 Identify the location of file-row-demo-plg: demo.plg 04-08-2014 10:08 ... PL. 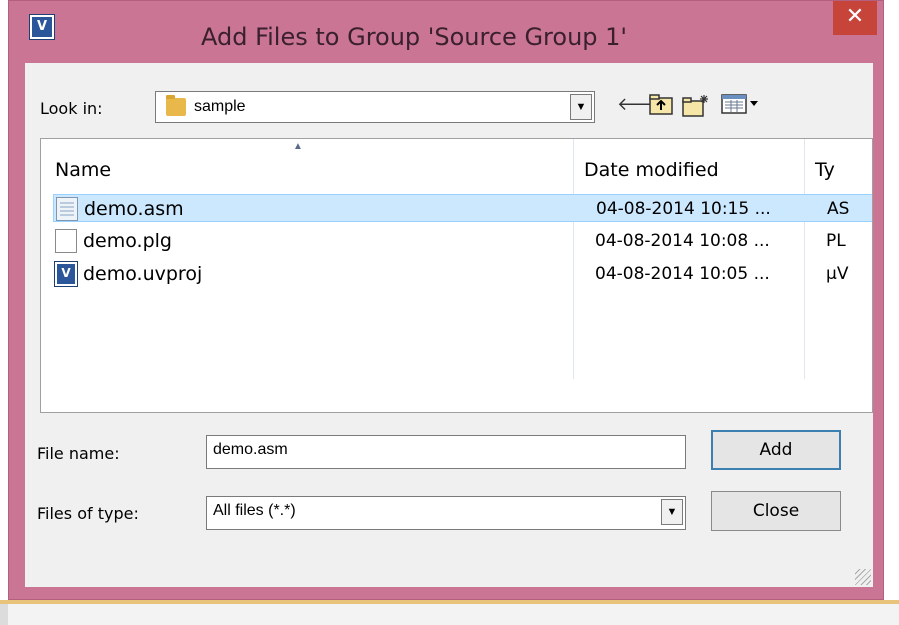
(462, 241).